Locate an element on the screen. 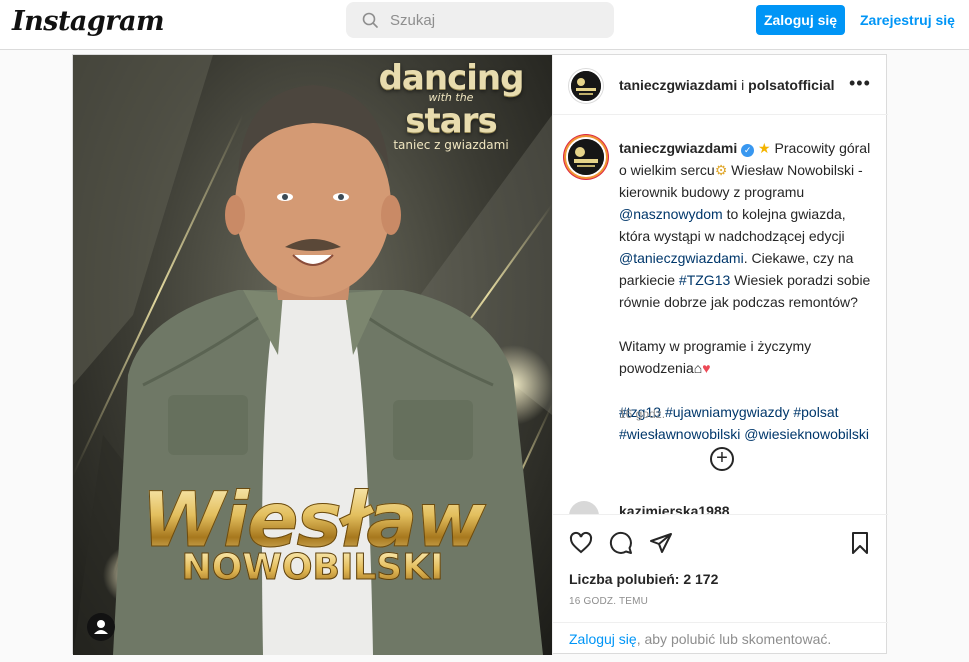  mention-wiesieknowobilski: @wiesieknowobilski is located at coordinates (806, 434).